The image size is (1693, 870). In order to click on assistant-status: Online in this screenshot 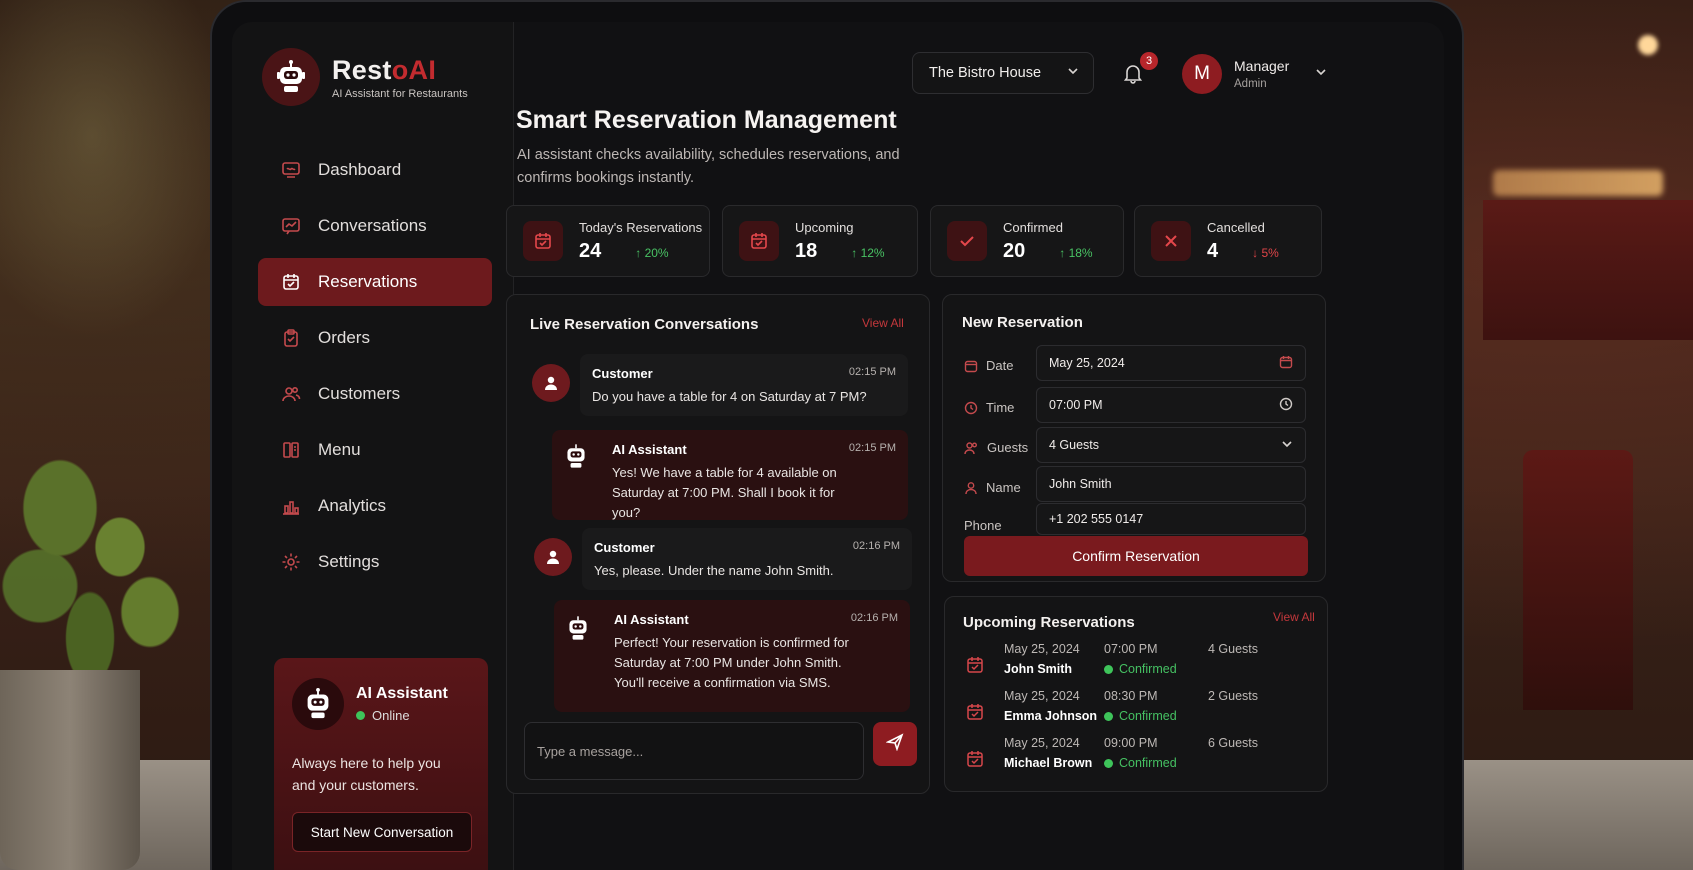, I will do `click(402, 715)`.